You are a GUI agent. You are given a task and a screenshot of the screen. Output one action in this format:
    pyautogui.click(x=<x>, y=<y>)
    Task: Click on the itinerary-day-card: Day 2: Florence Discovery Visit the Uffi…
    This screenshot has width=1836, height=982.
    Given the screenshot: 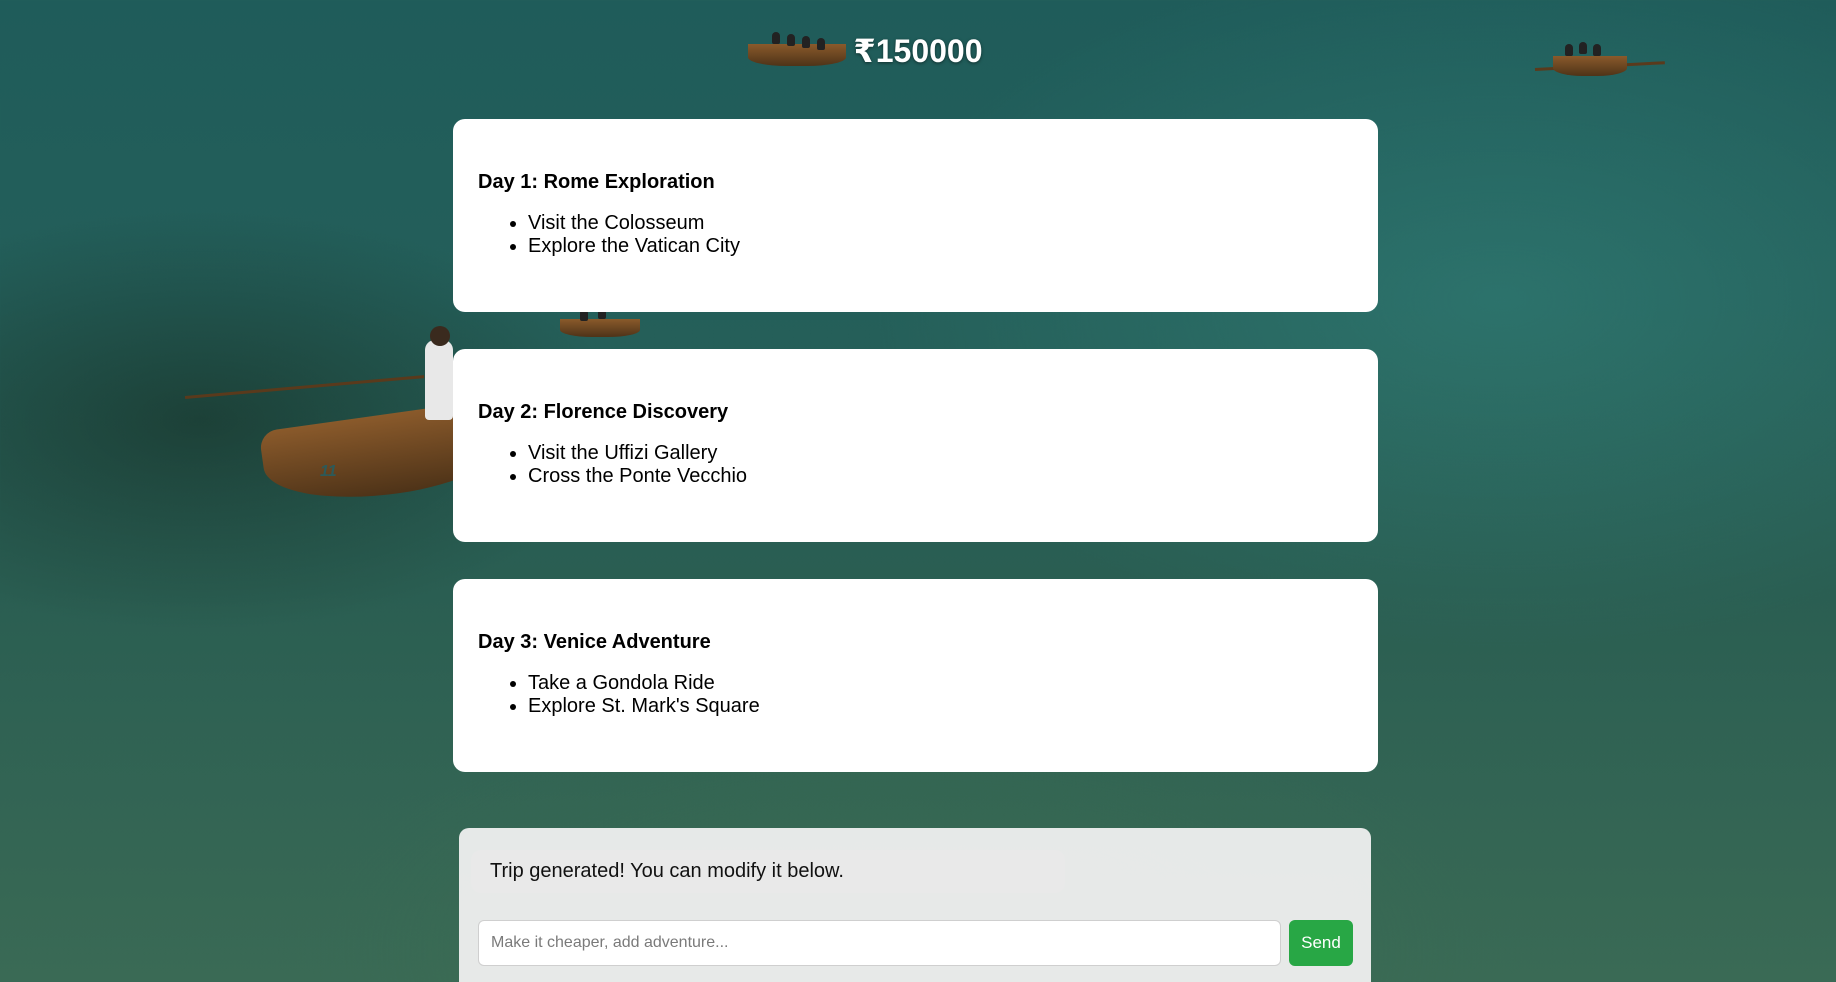 What is the action you would take?
    pyautogui.click(x=915, y=445)
    